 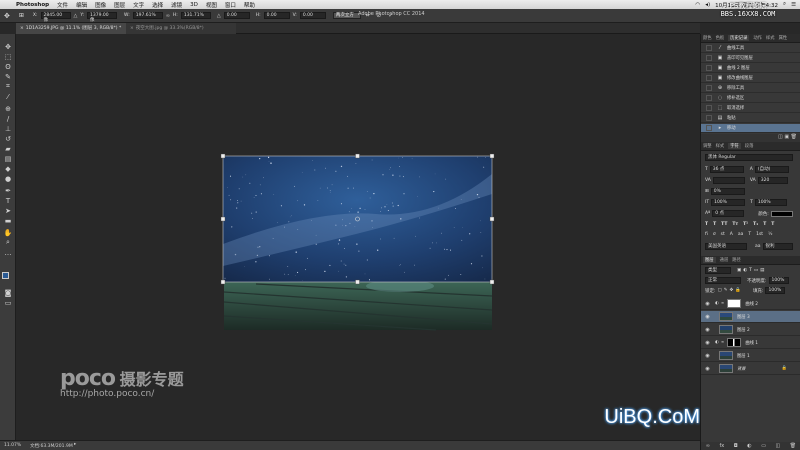 I want to click on eyedropper-tool-icon: ⁄, so click(x=8, y=96).